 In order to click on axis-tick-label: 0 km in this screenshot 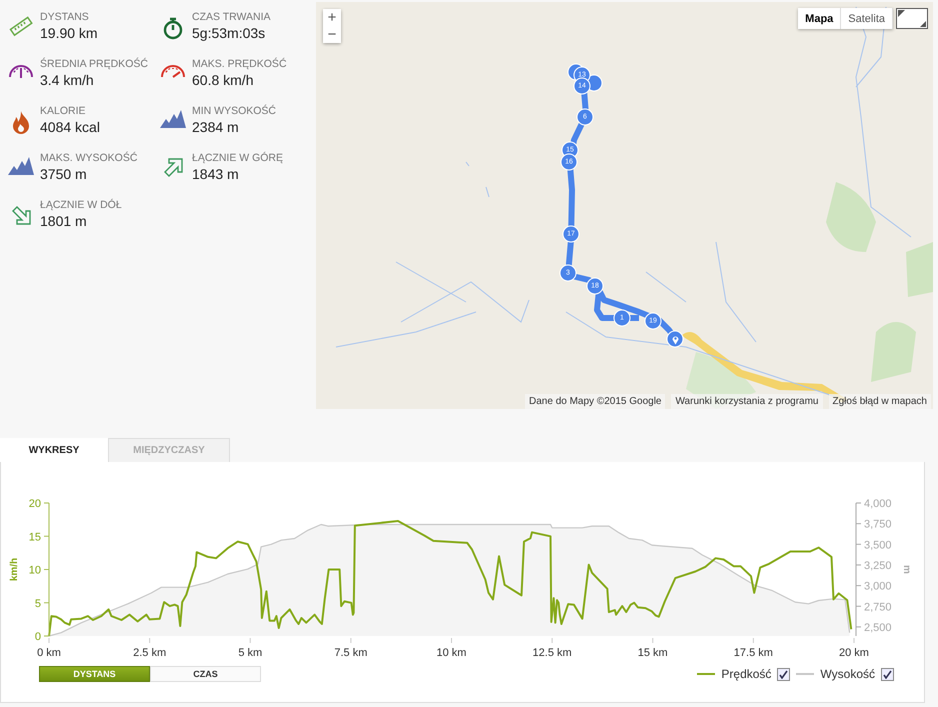, I will do `click(49, 653)`.